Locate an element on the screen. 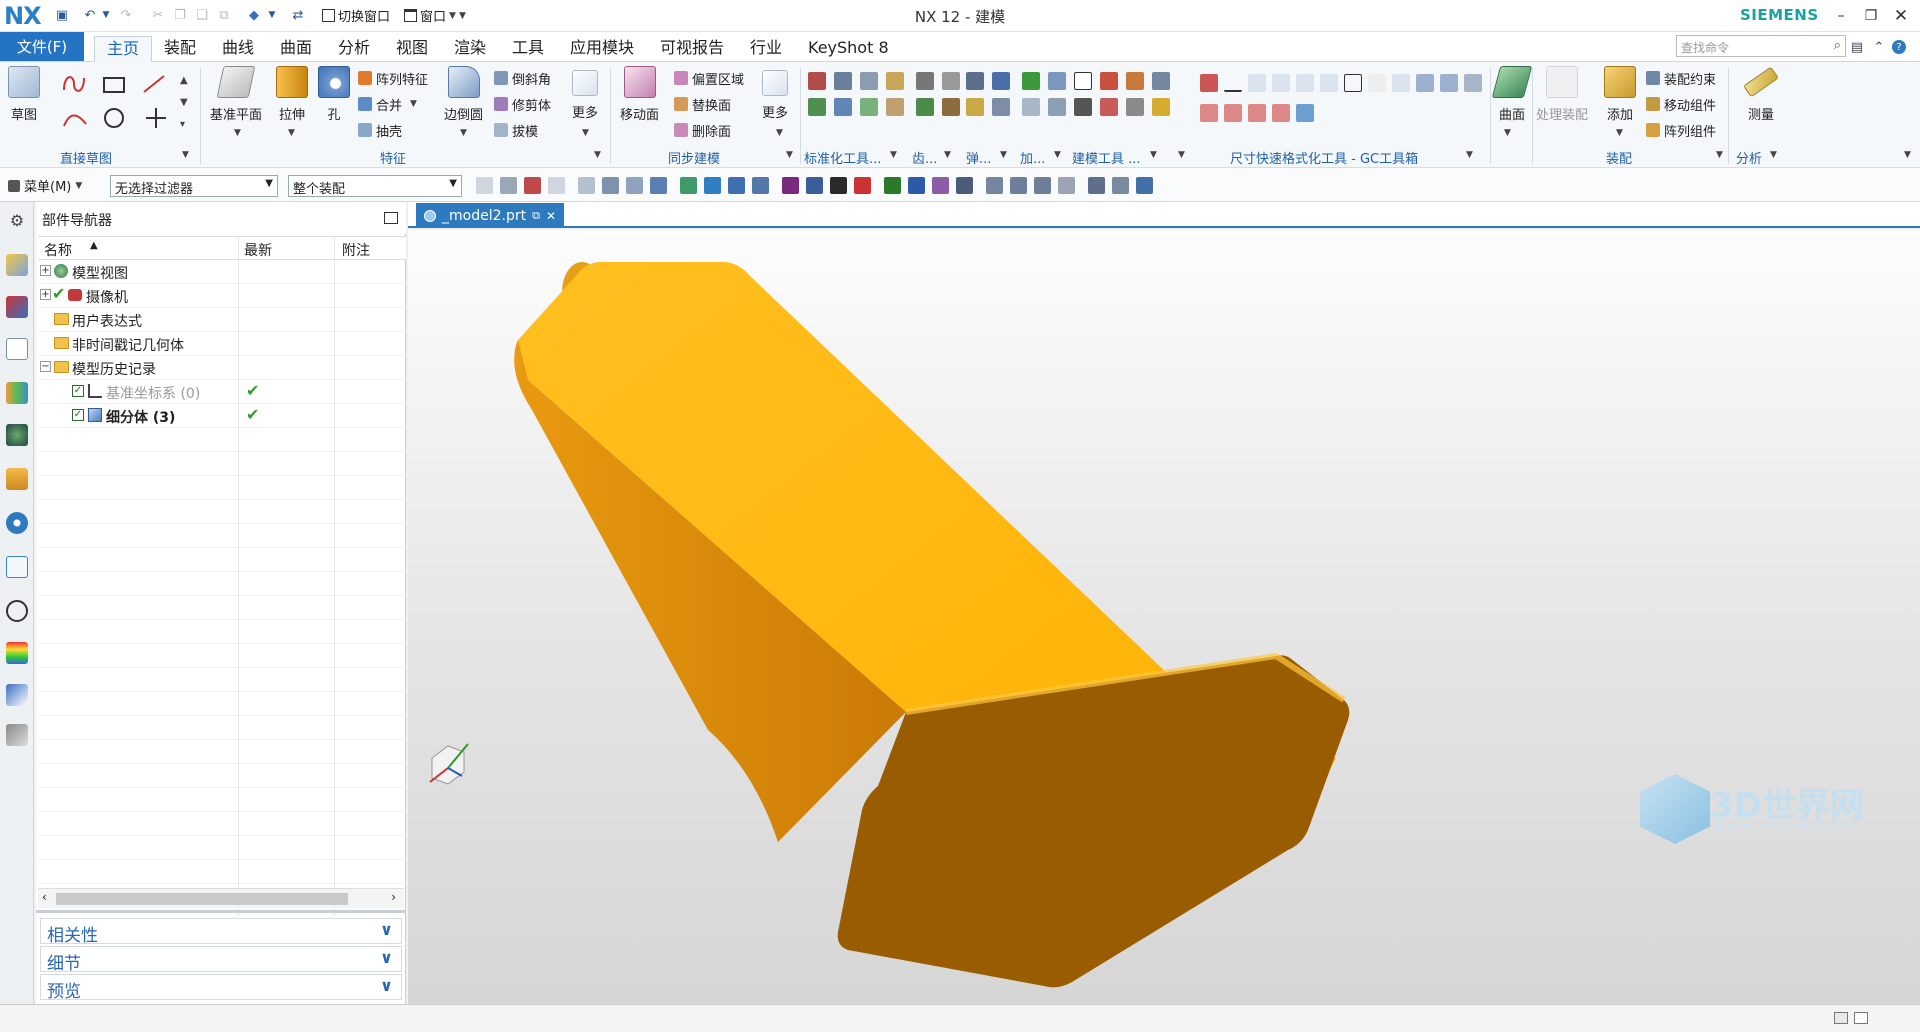 The height and width of the screenshot is (1032, 1920). offset-region-button: 偏置区域 is located at coordinates (709, 78).